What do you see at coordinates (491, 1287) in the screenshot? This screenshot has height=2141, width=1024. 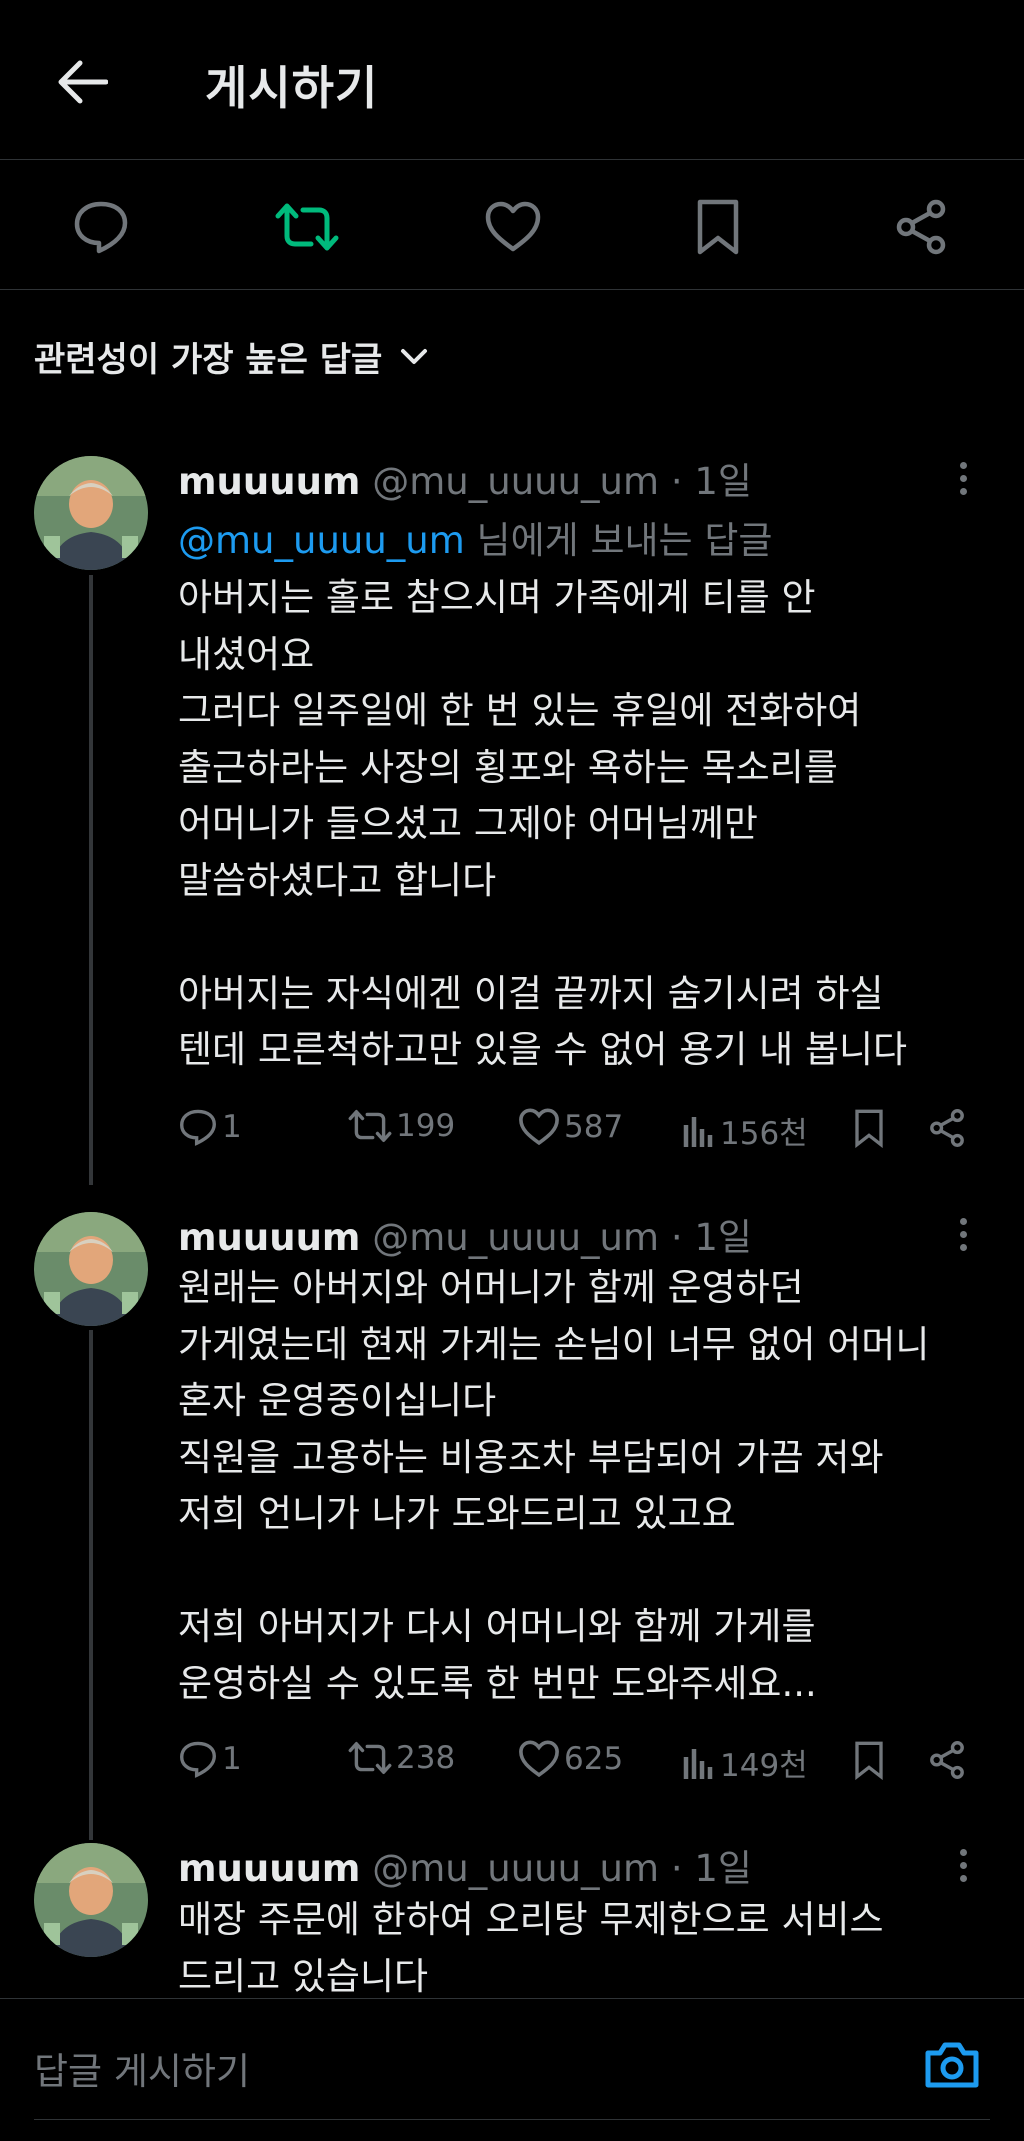 I see `text-line: 원래는 아버지와 어머니가 함께 운영하던` at bounding box center [491, 1287].